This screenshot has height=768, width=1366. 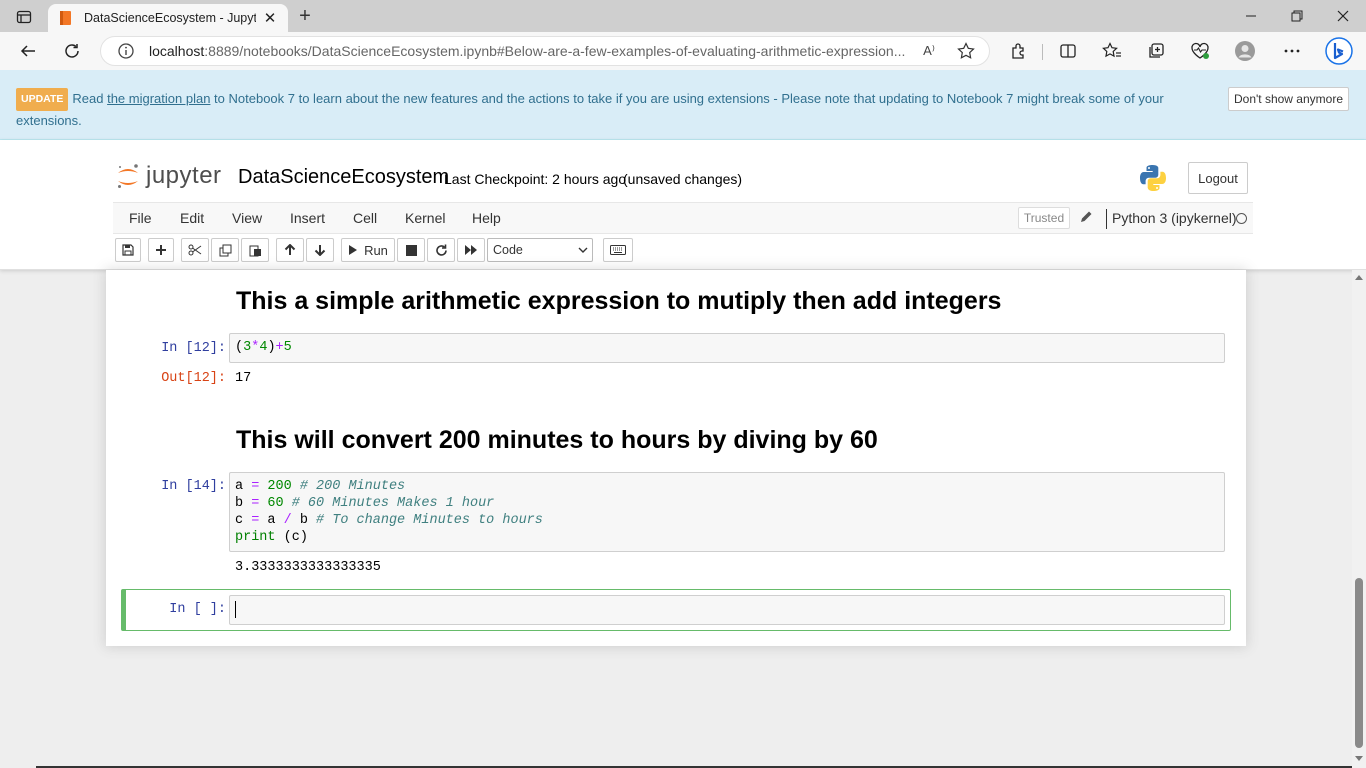 What do you see at coordinates (235, 609) in the screenshot?
I see `text-cursor` at bounding box center [235, 609].